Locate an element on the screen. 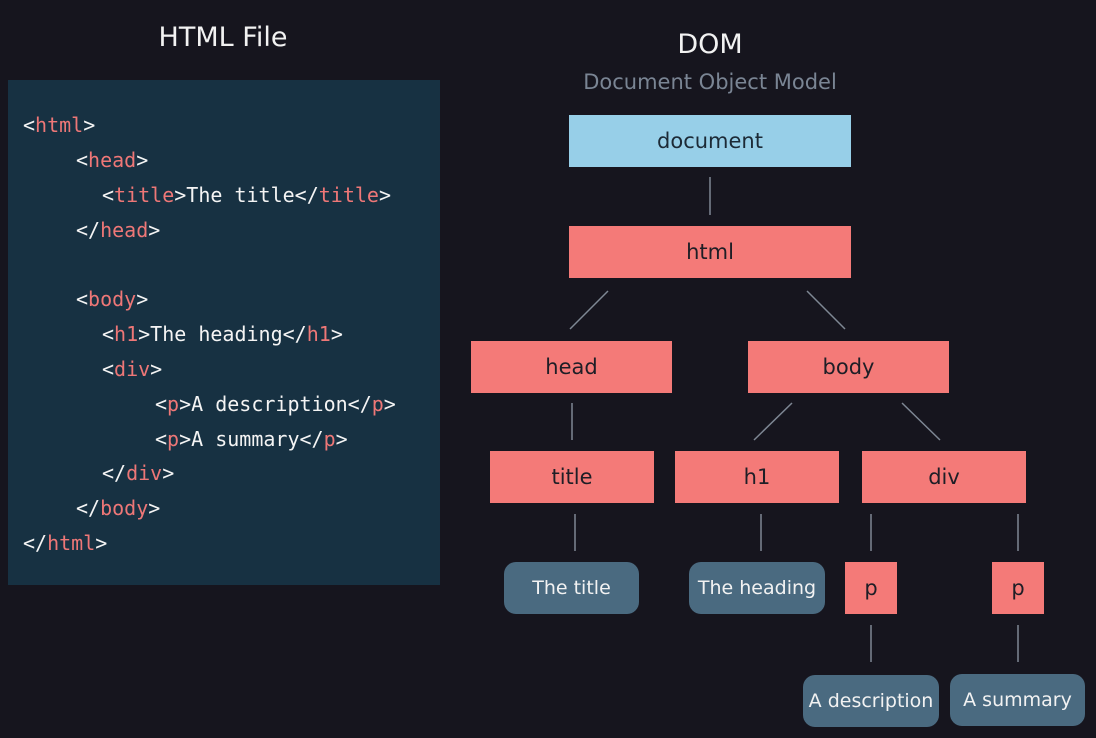 This screenshot has width=1096, height=738. dom-node-body: body is located at coordinates (848, 367).